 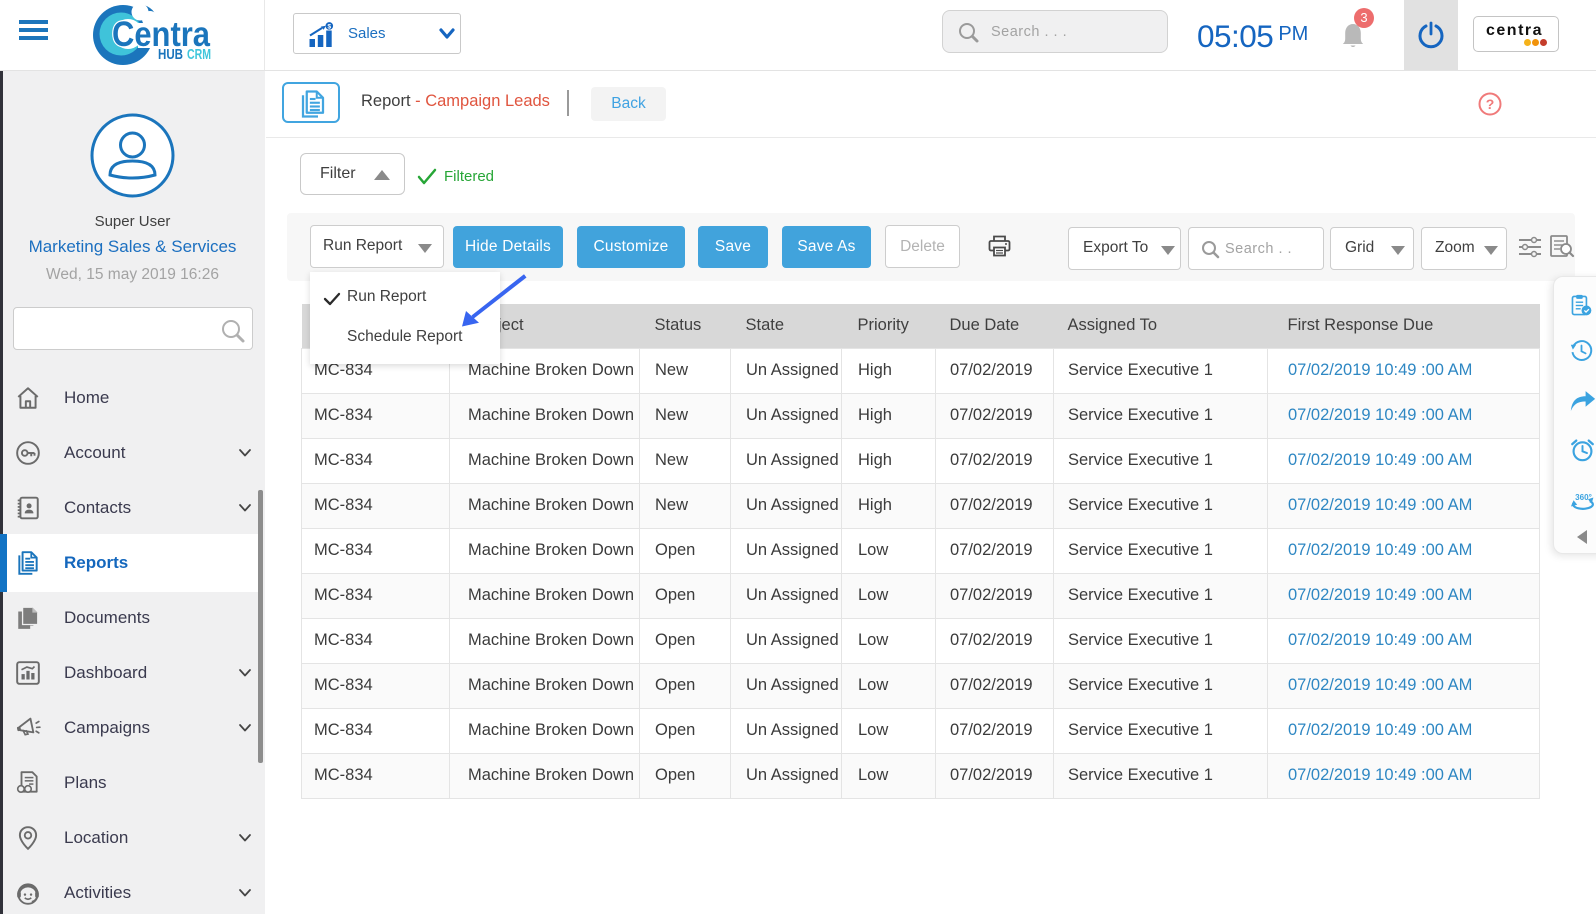 What do you see at coordinates (199, 55) in the screenshot?
I see `svg-text: CRM` at bounding box center [199, 55].